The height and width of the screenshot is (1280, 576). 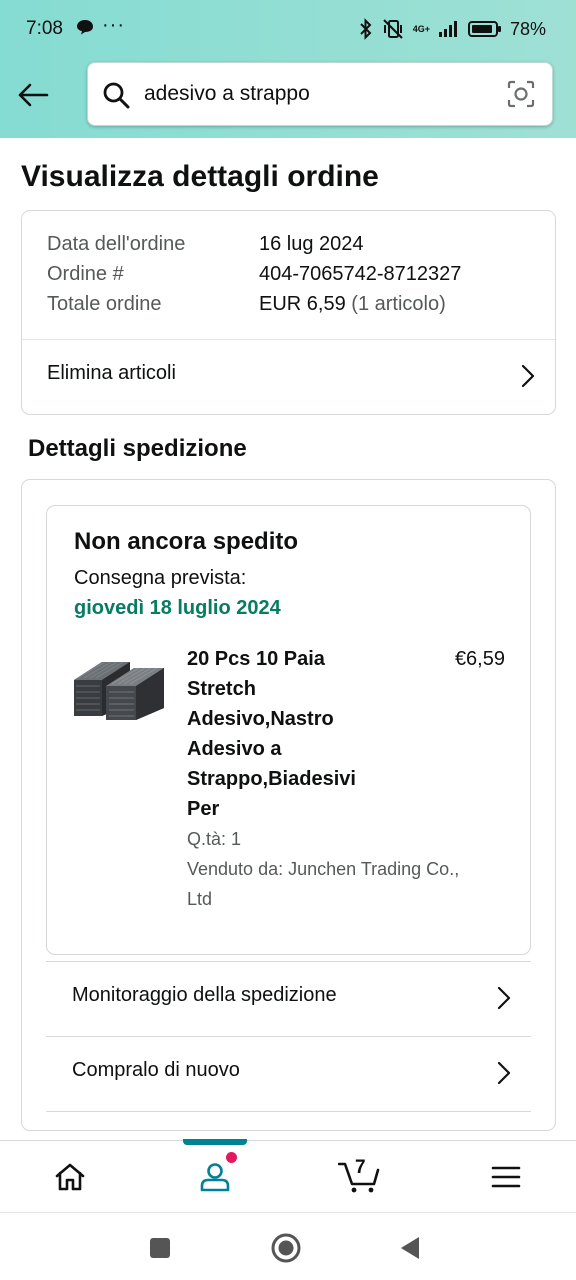 What do you see at coordinates (288, 1176) in the screenshot?
I see `bottom-nav` at bounding box center [288, 1176].